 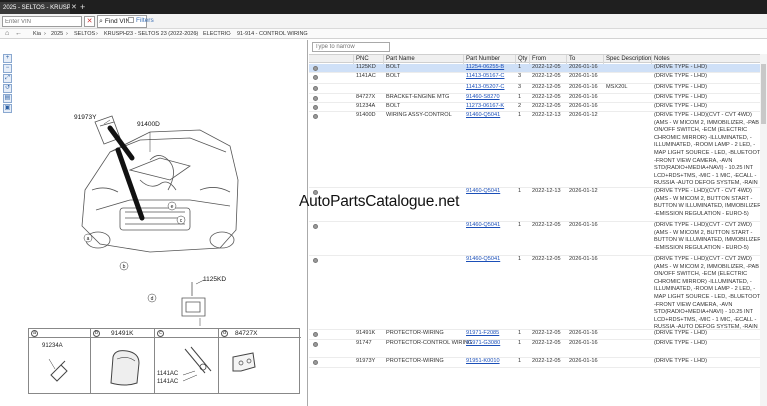 What do you see at coordinates (481, 334) in the screenshot?
I see `cell-number: 91971-F2085` at bounding box center [481, 334].